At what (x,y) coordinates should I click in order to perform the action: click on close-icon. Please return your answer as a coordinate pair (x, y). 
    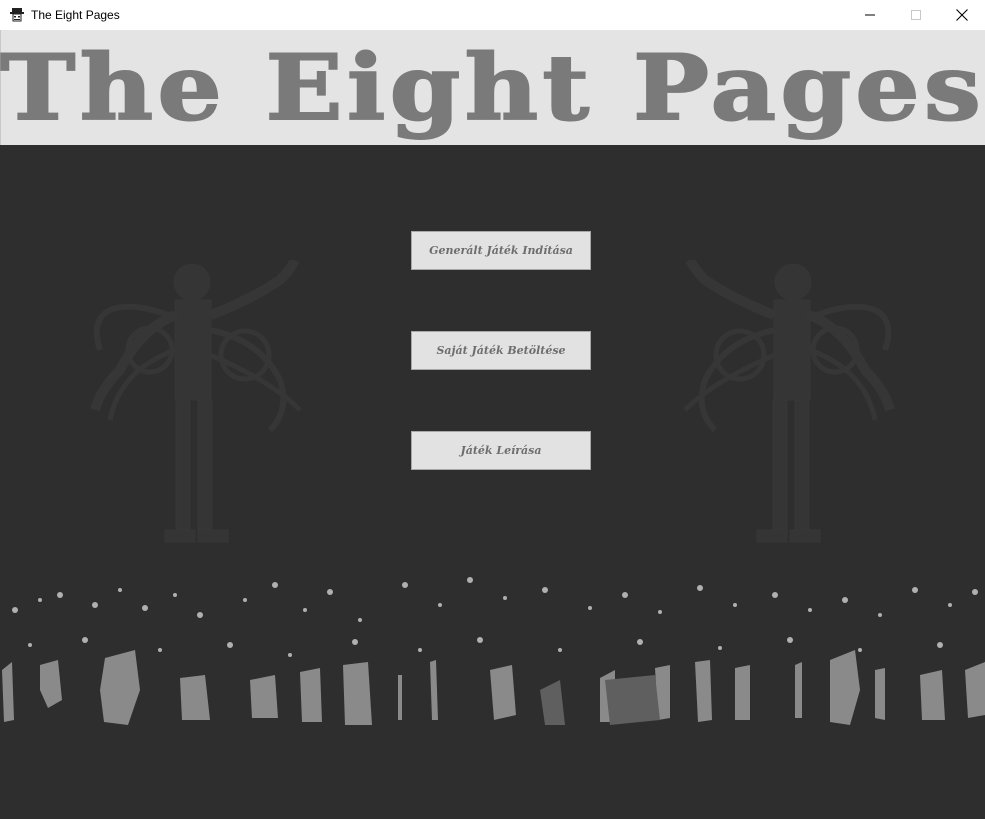
    Looking at the image, I should click on (962, 15).